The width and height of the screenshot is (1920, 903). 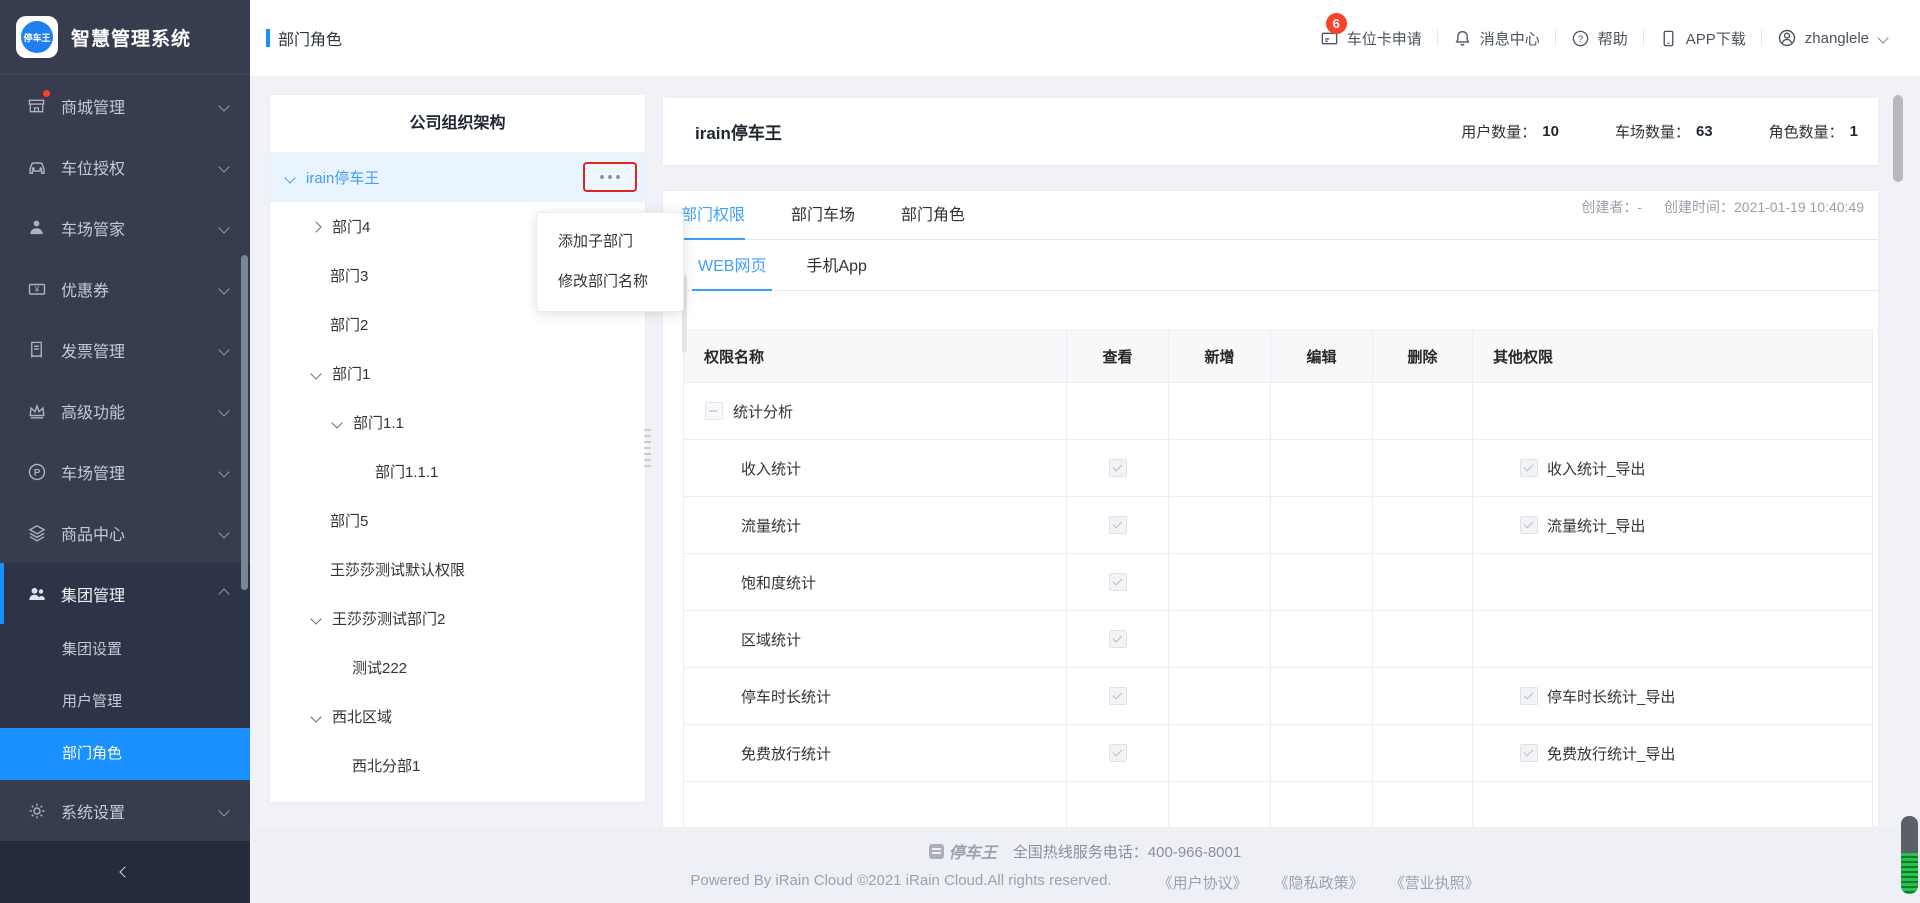 I want to click on recorder-widget-handle, so click(x=1909, y=834).